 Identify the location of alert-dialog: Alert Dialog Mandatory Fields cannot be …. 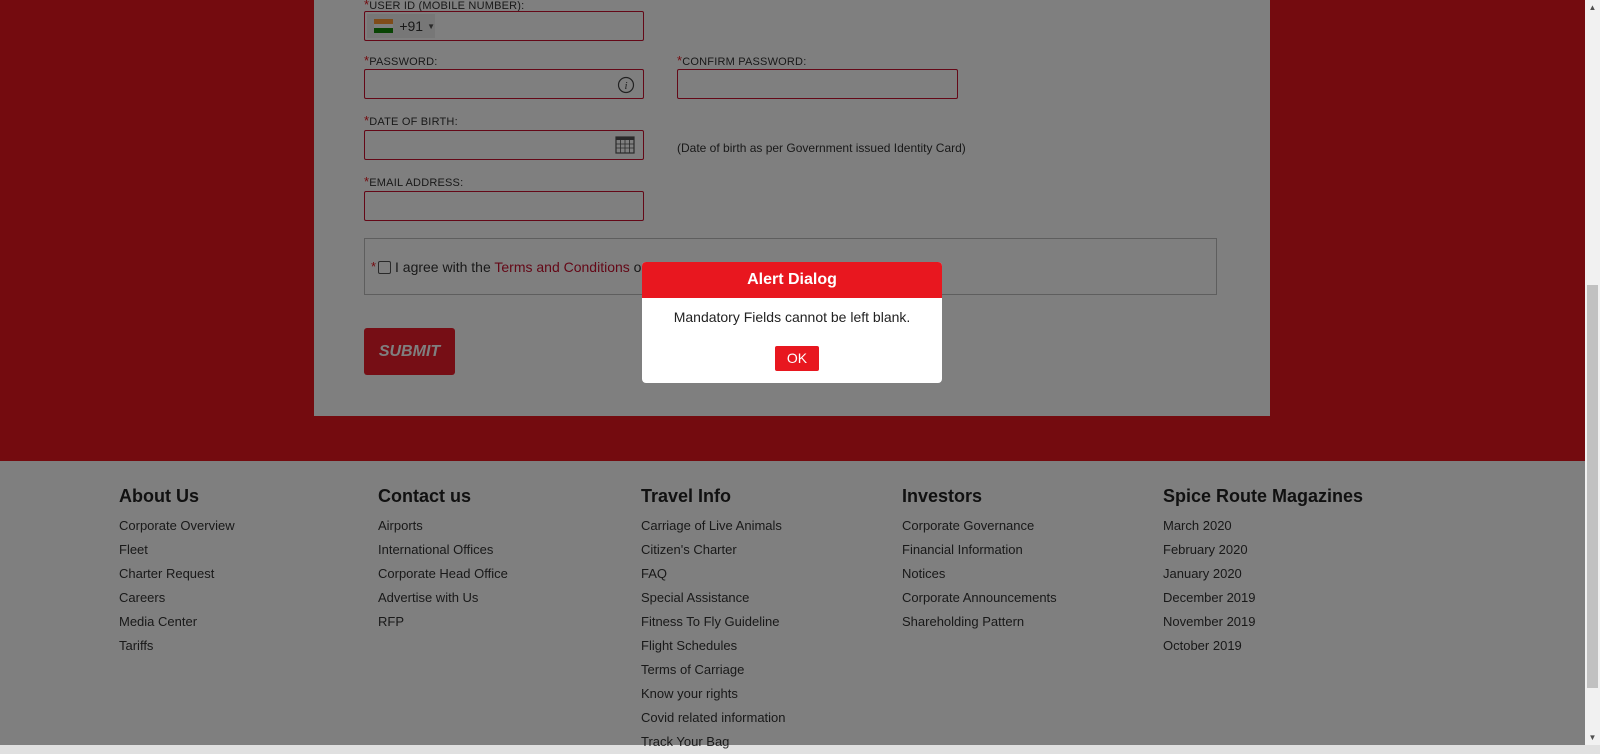
(792, 322).